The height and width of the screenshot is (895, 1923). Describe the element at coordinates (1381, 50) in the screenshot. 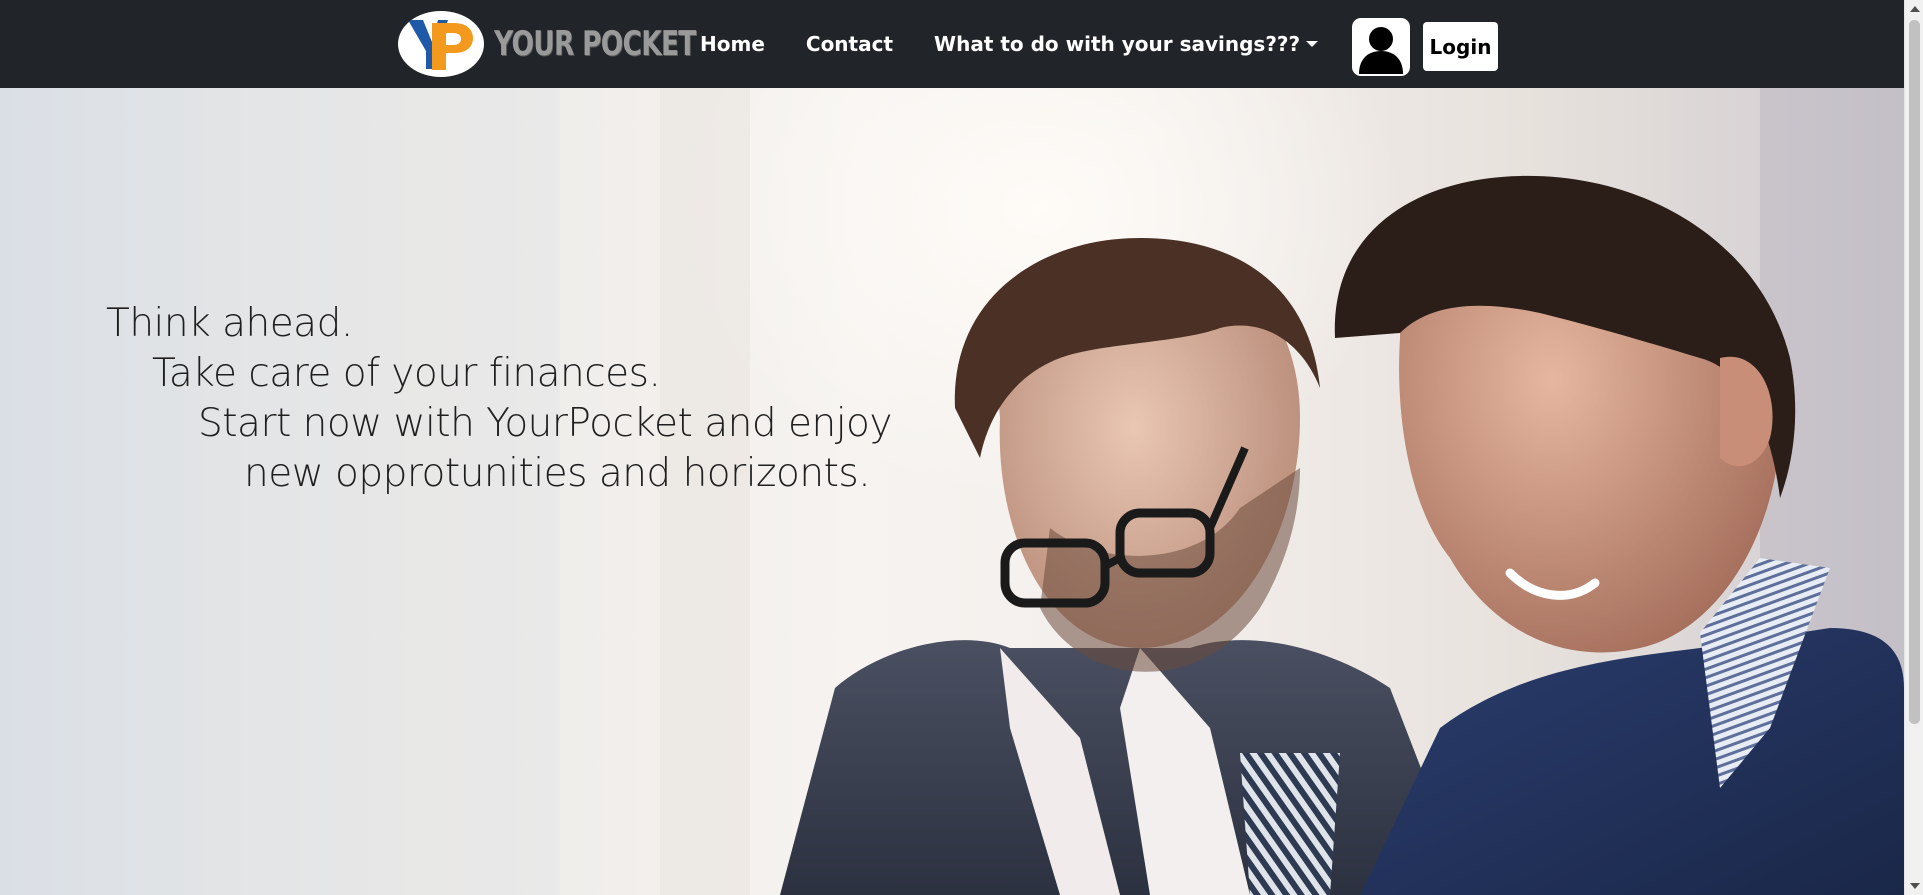

I see `user-icon` at that location.